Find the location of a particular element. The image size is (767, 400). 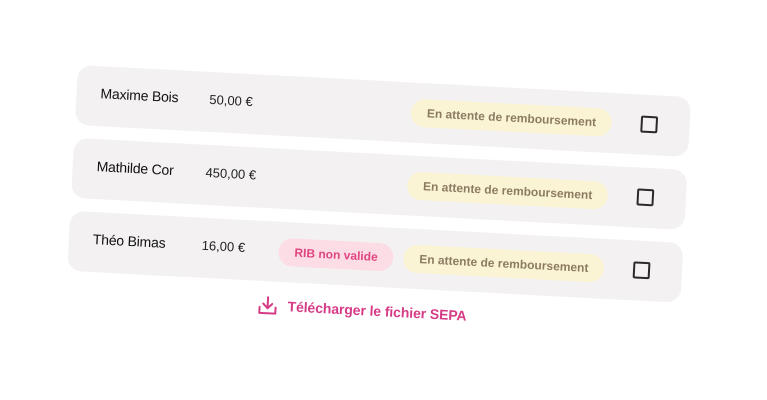

download-sepa-label: Télécharger le fichier SEPA is located at coordinates (377, 311).